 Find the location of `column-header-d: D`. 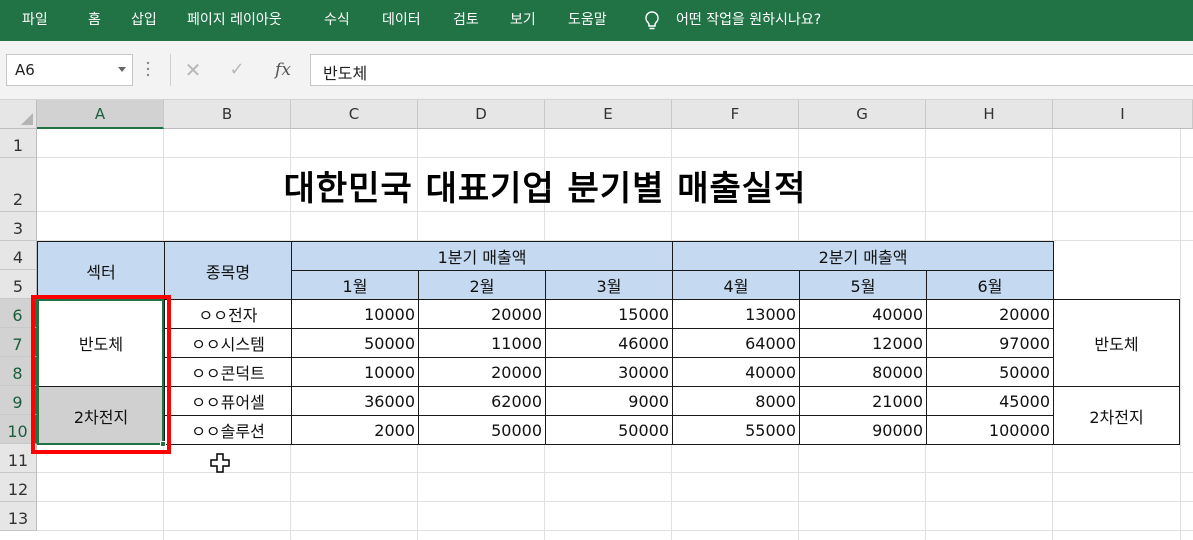

column-header-d: D is located at coordinates (481, 114).